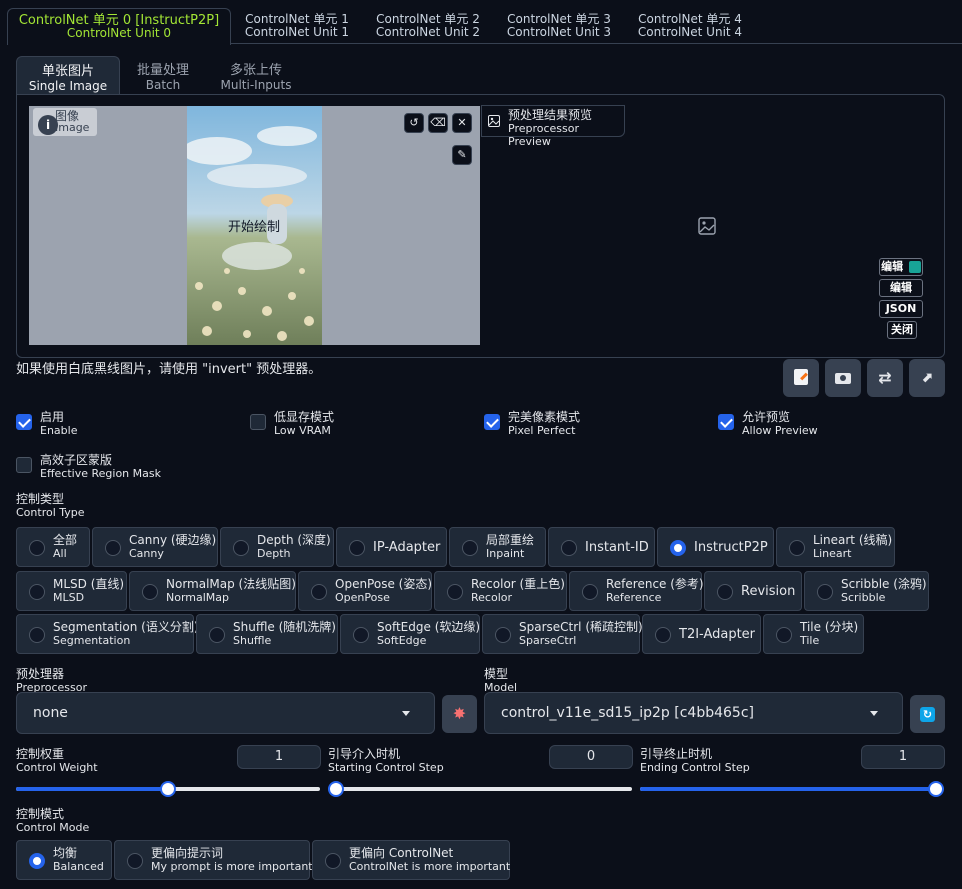  I want to click on webcam-button, so click(843, 378).